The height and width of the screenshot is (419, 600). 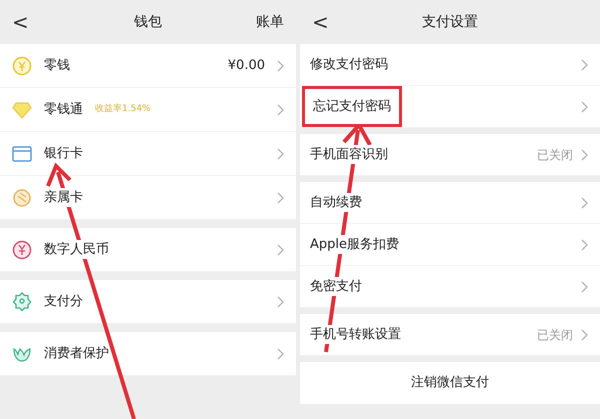 I want to click on item-label: 手机面容识别, so click(x=349, y=154).